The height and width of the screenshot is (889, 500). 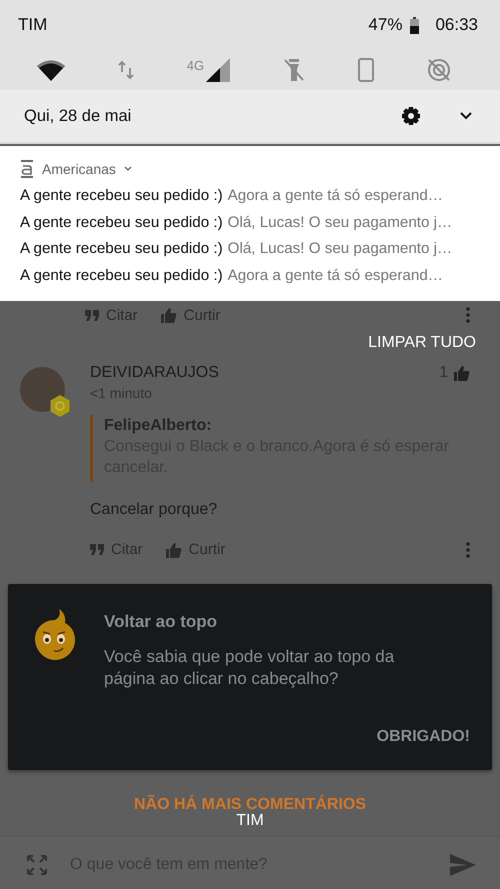 I want to click on end-of-comments-label: NÃO HÁ MAIS COMENTÁRIOS, so click(x=250, y=804).